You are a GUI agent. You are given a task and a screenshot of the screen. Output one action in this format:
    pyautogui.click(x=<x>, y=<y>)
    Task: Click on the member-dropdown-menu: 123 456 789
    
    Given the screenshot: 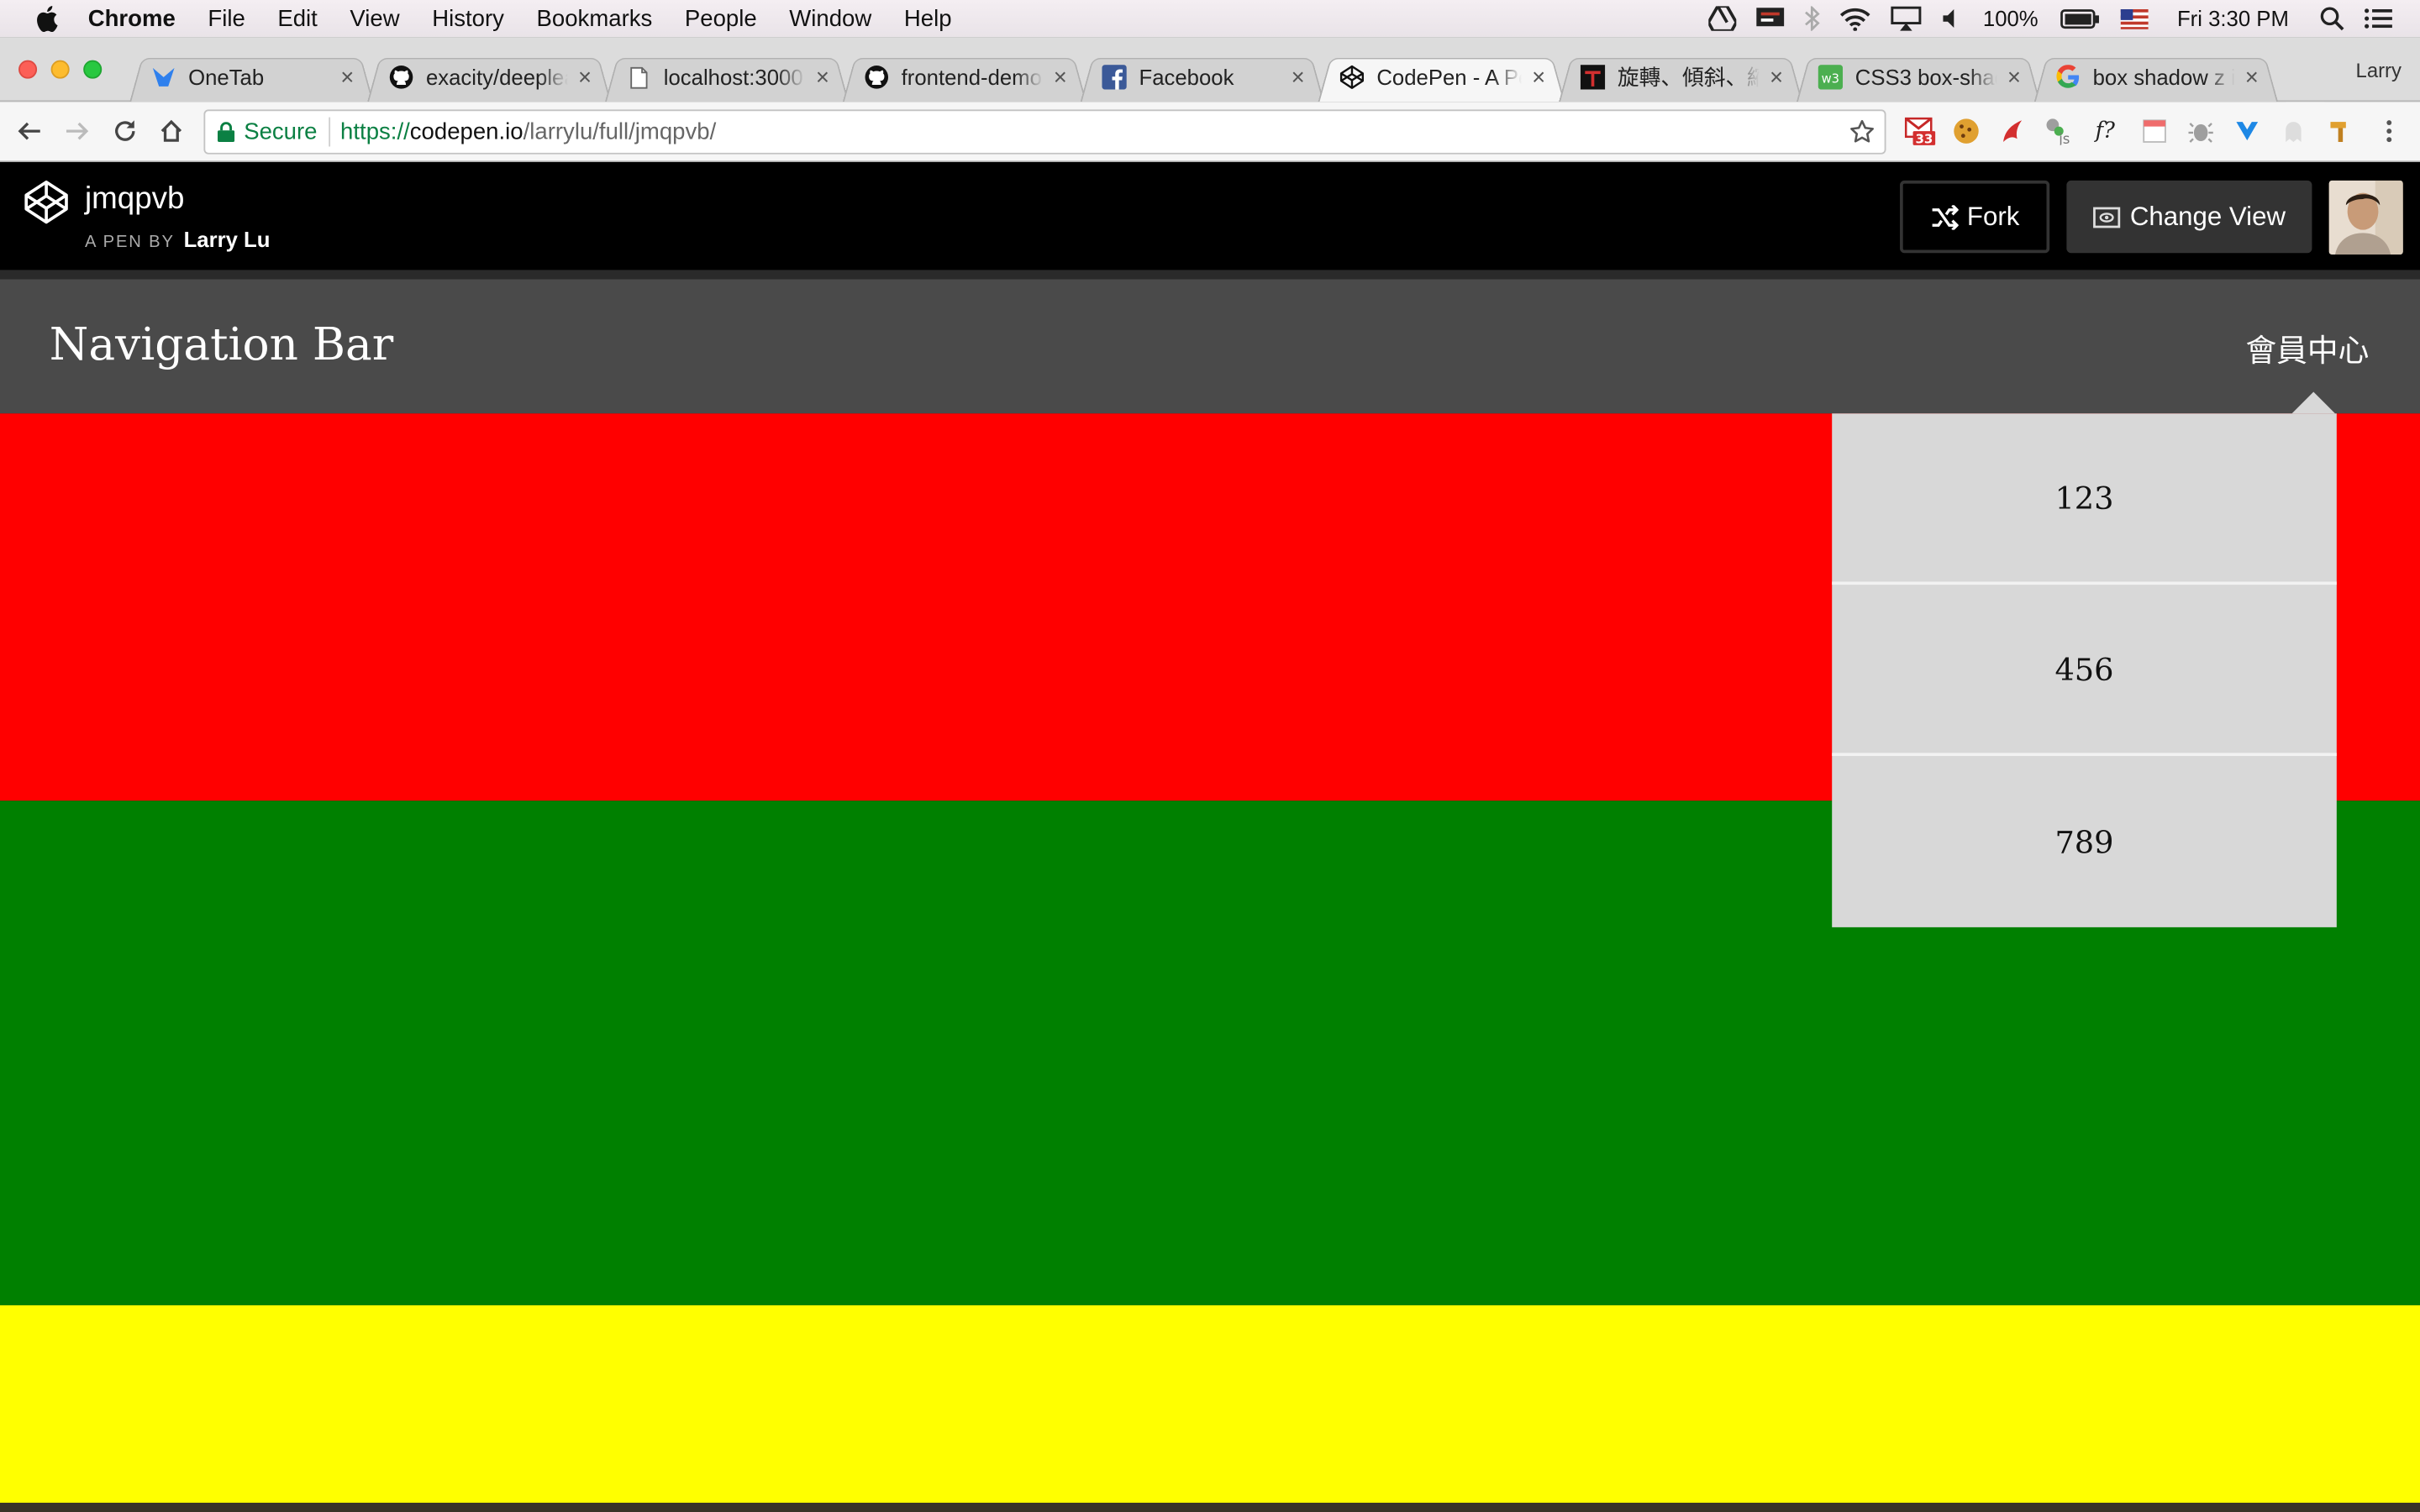 What is the action you would take?
    pyautogui.click(x=2085, y=659)
    